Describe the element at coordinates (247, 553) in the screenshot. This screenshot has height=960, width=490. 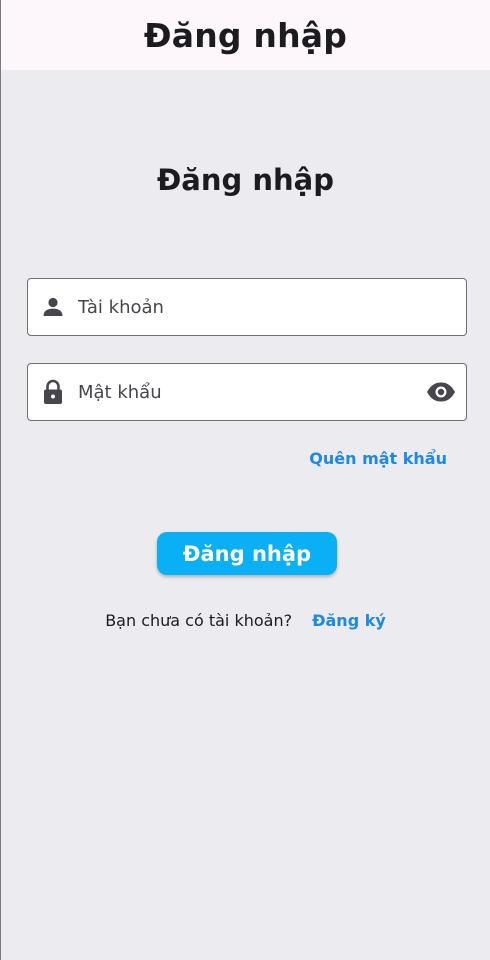
I see `login-button: Đăng nhập` at that location.